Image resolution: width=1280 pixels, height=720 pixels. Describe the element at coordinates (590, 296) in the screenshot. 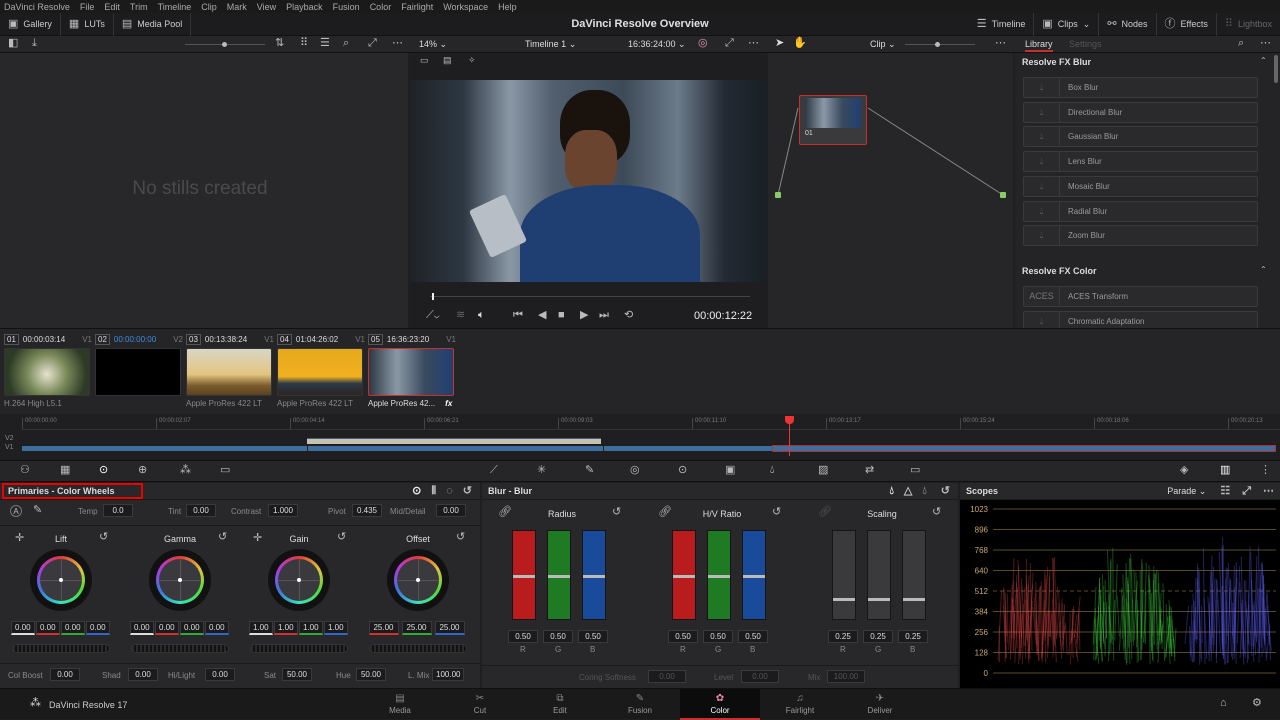

I see `scrubber` at that location.